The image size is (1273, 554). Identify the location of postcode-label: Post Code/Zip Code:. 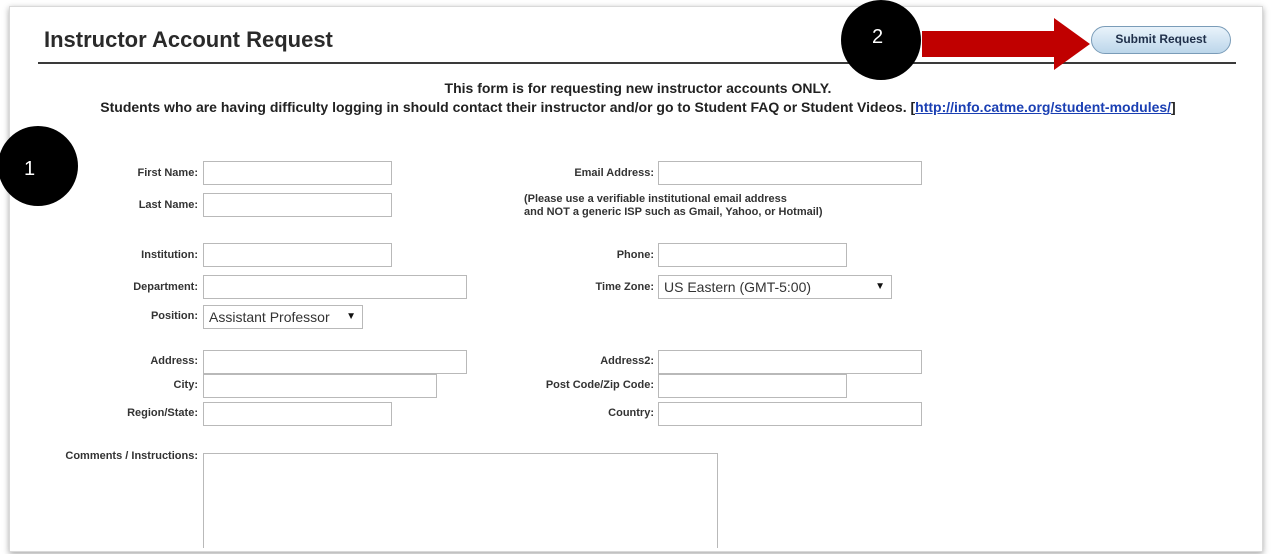
(599, 385).